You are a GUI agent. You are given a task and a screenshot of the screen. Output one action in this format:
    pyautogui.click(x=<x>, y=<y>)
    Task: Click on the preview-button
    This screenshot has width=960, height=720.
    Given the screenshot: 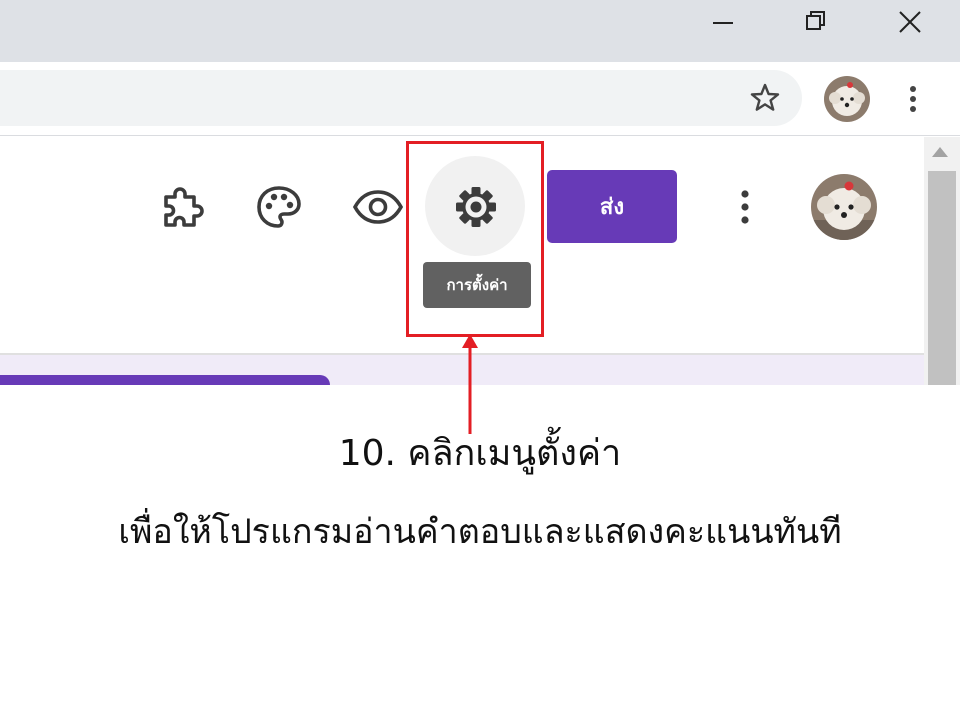 What is the action you would take?
    pyautogui.click(x=378, y=207)
    